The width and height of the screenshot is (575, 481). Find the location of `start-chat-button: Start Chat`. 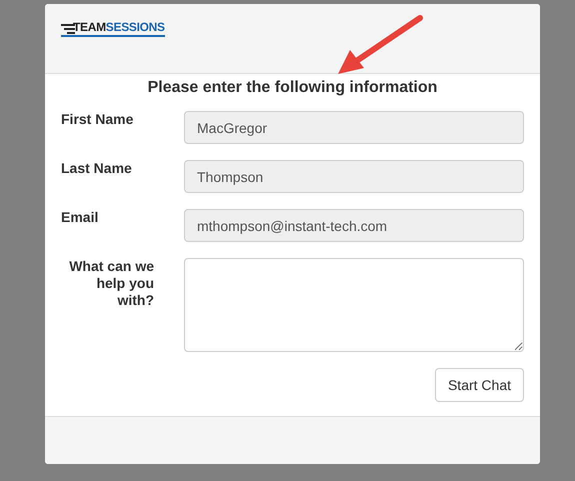

start-chat-button: Start Chat is located at coordinates (479, 385).